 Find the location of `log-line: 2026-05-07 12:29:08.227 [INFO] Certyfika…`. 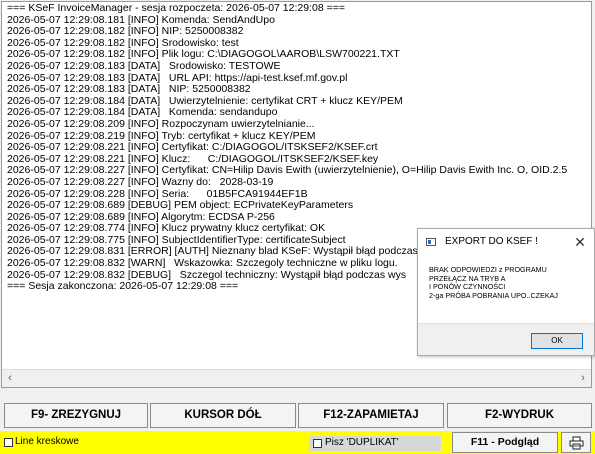

log-line: 2026-05-07 12:29:08.227 [INFO] Certyfika… is located at coordinates (287, 171).